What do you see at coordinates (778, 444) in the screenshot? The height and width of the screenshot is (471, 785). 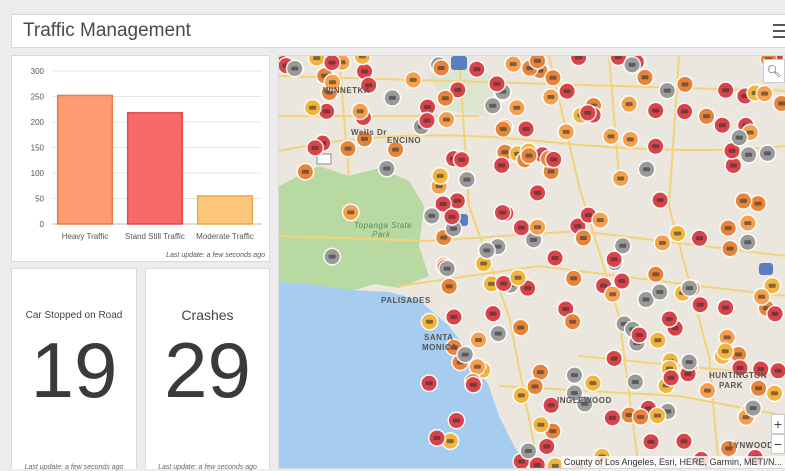 I see `zoom-out-button: −` at bounding box center [778, 444].